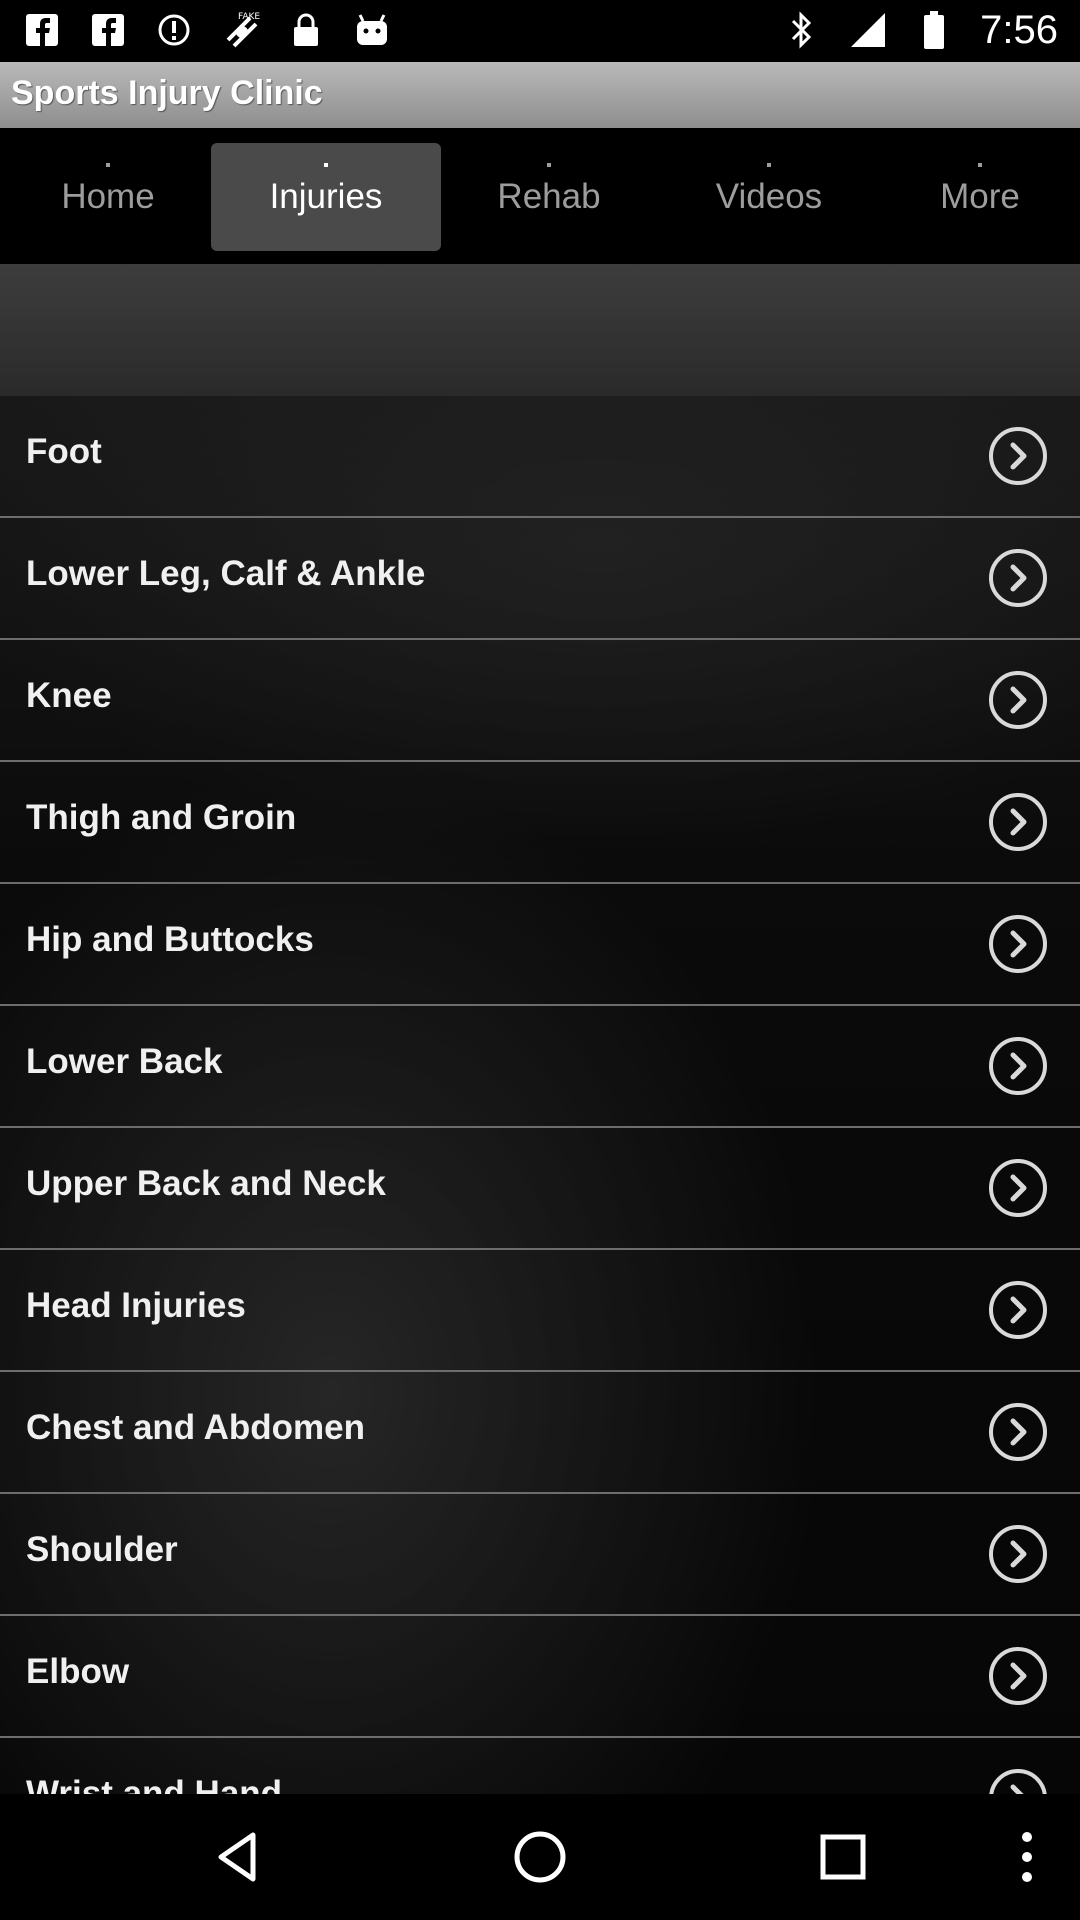  Describe the element at coordinates (240, 30) in the screenshot. I see `fake-gps-icon: FAKE` at that location.